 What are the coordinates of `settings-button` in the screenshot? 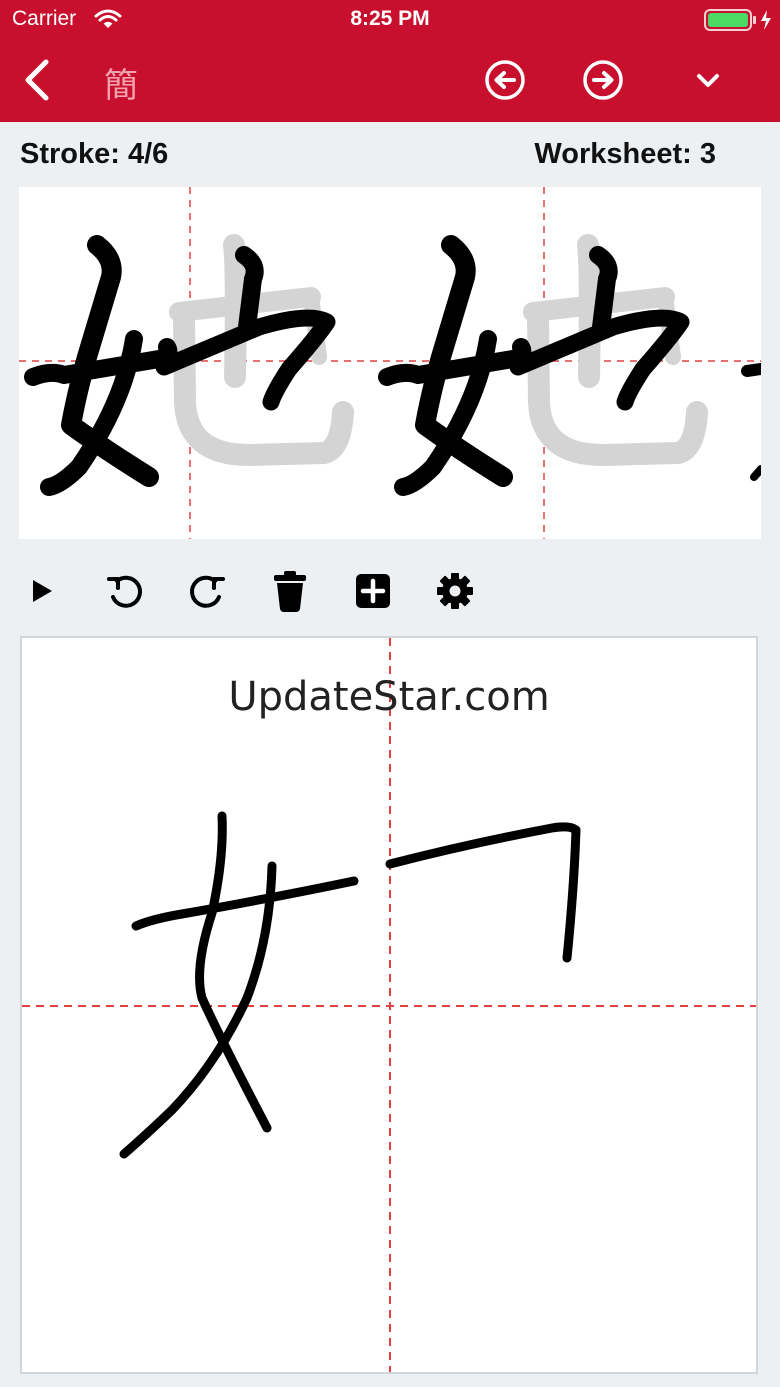 It's located at (455, 591).